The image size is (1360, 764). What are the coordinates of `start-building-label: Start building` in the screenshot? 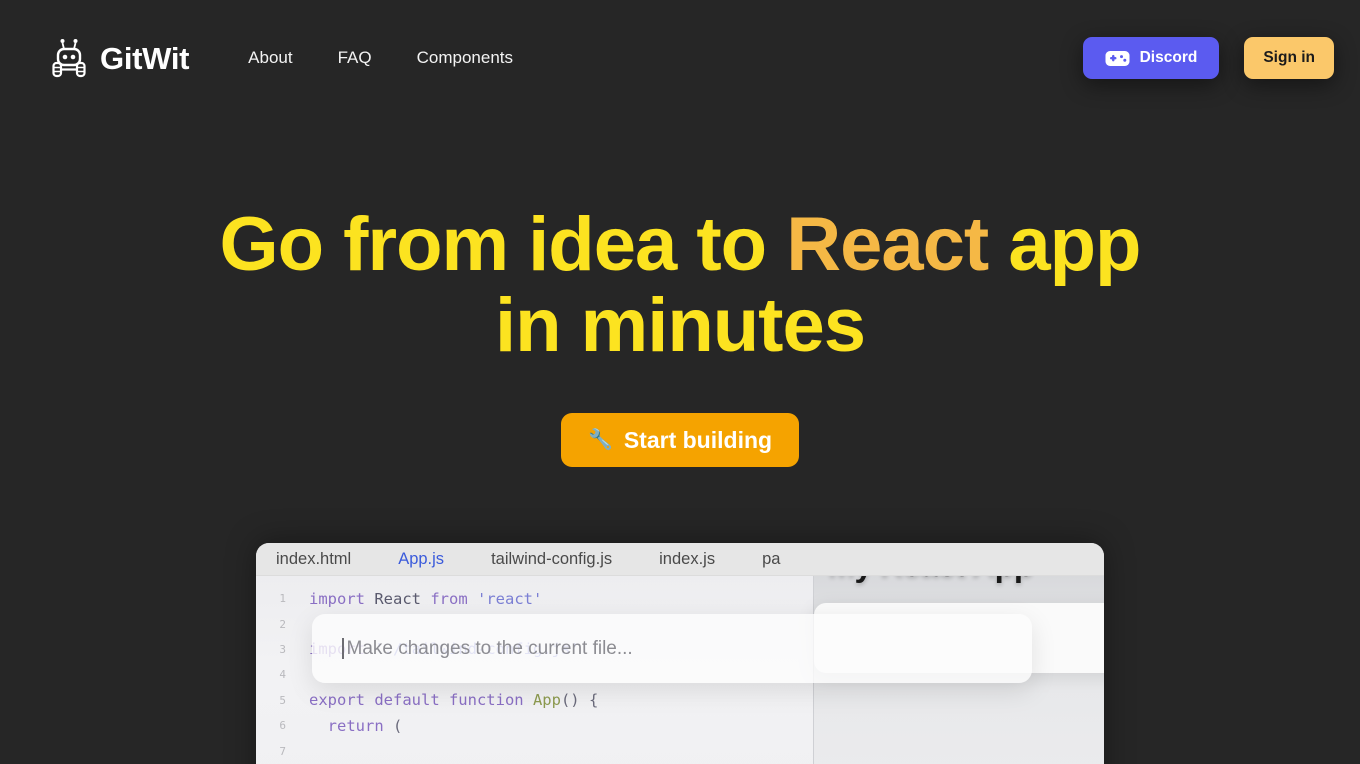 It's located at (698, 439).